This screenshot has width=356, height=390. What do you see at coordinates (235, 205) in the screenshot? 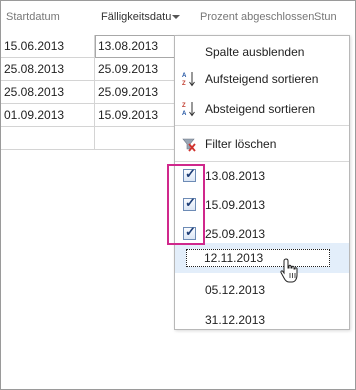
I see `filter-value-label: 15.09.2013` at bounding box center [235, 205].